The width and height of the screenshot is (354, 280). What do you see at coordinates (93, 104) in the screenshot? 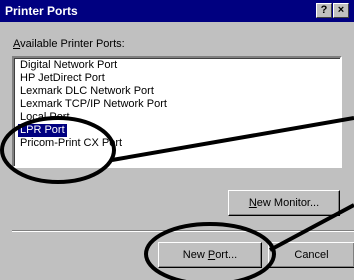
I see `list-item: Lexmark TCP/IP Network Port` at bounding box center [93, 104].